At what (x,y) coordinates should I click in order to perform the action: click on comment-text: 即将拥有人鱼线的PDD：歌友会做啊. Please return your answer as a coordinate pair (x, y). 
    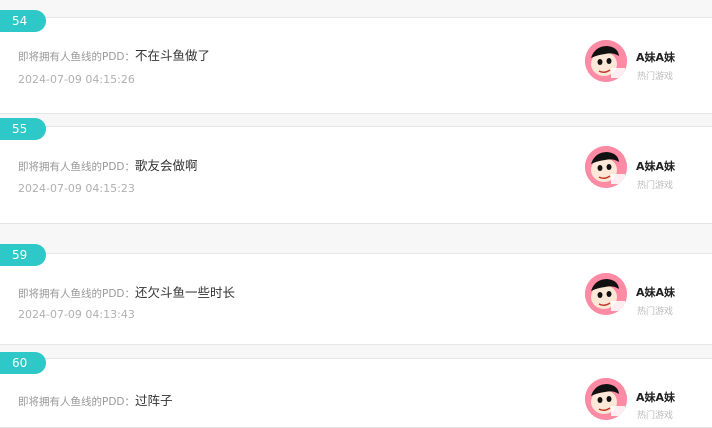
    Looking at the image, I should click on (108, 164).